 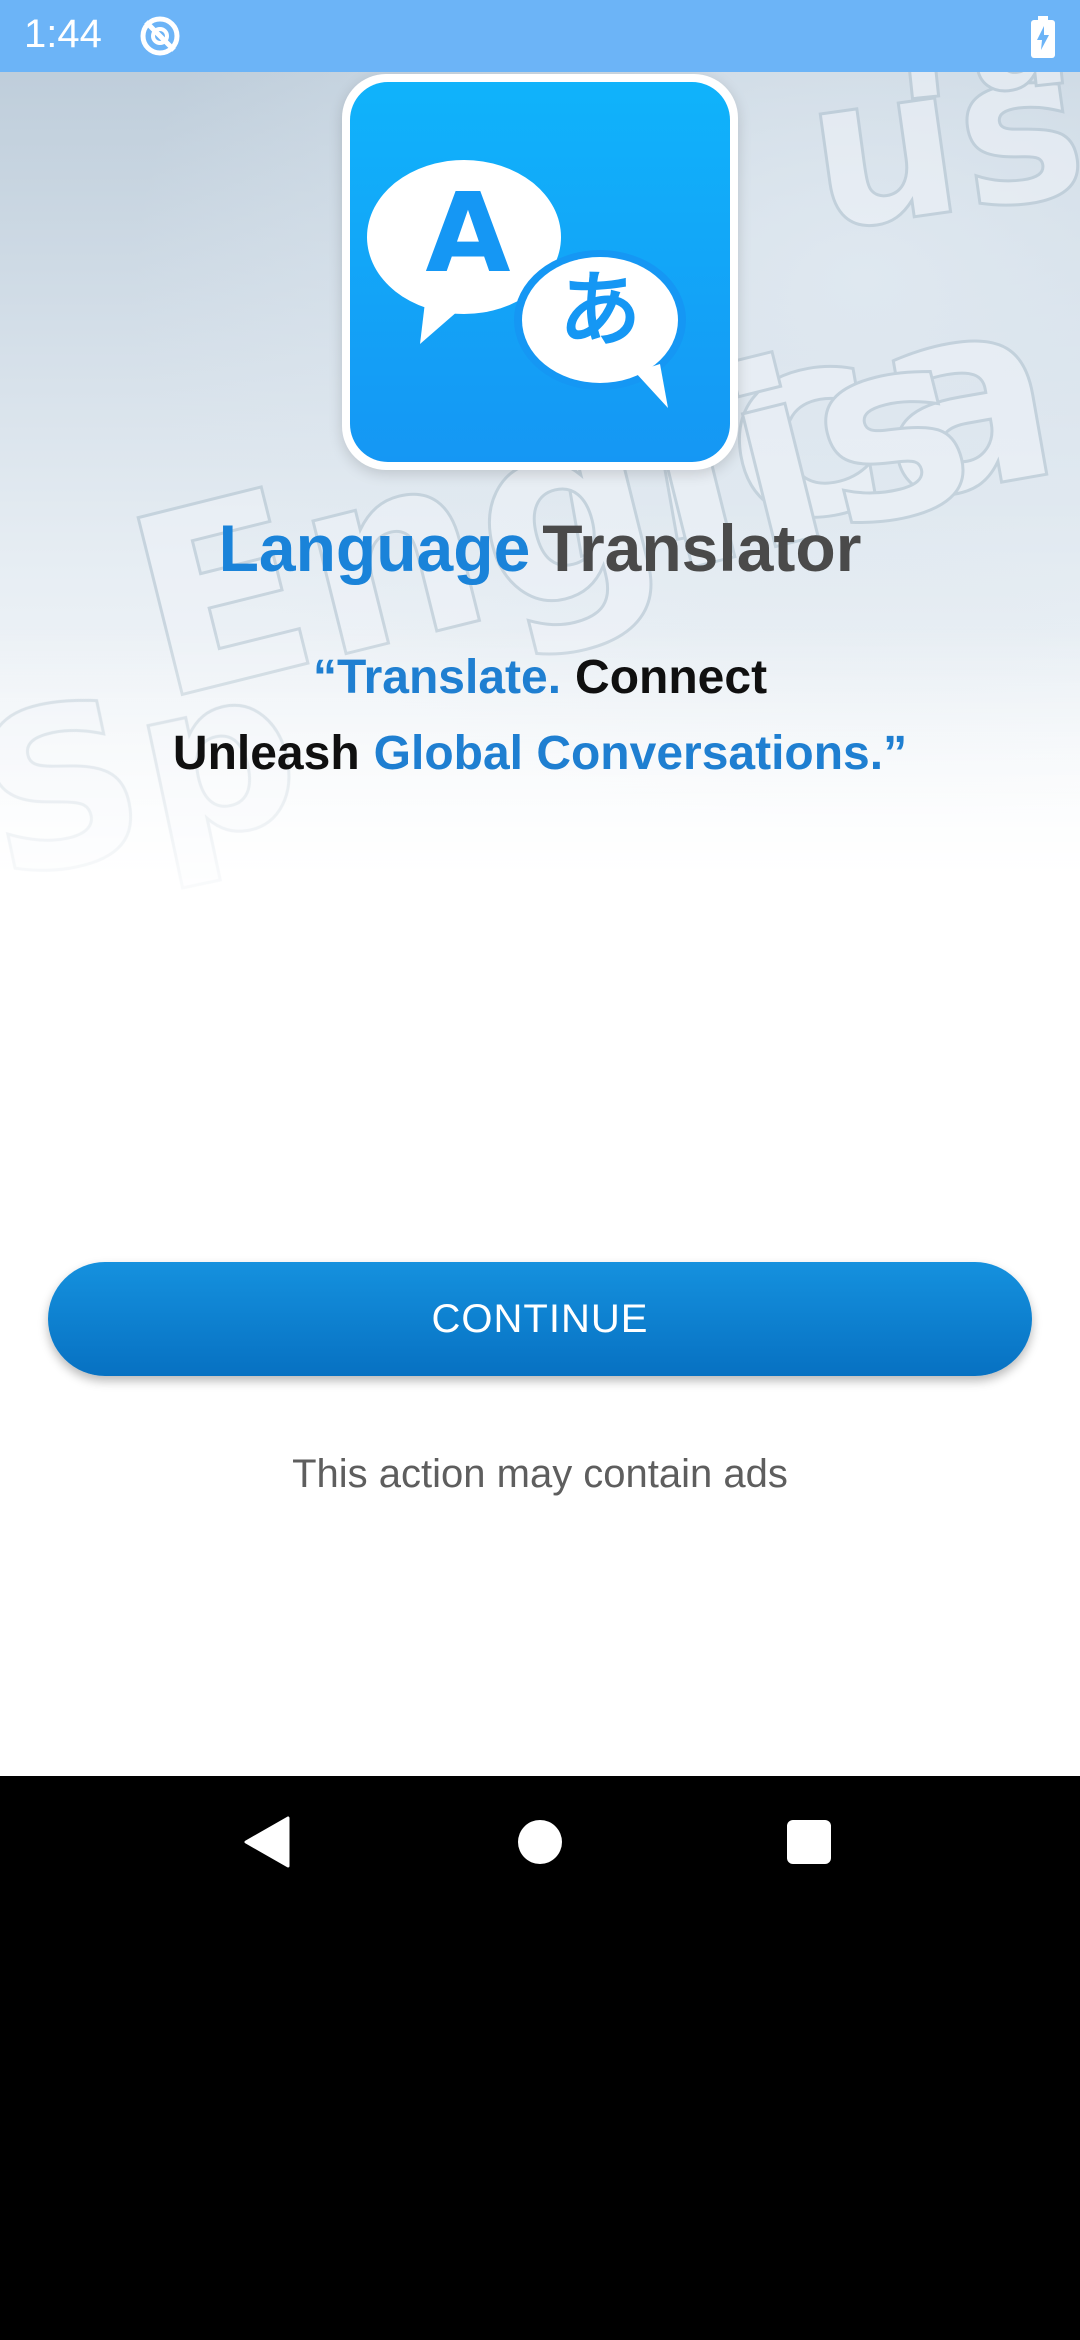 What do you see at coordinates (63, 34) in the screenshot?
I see `status-time: 1:44` at bounding box center [63, 34].